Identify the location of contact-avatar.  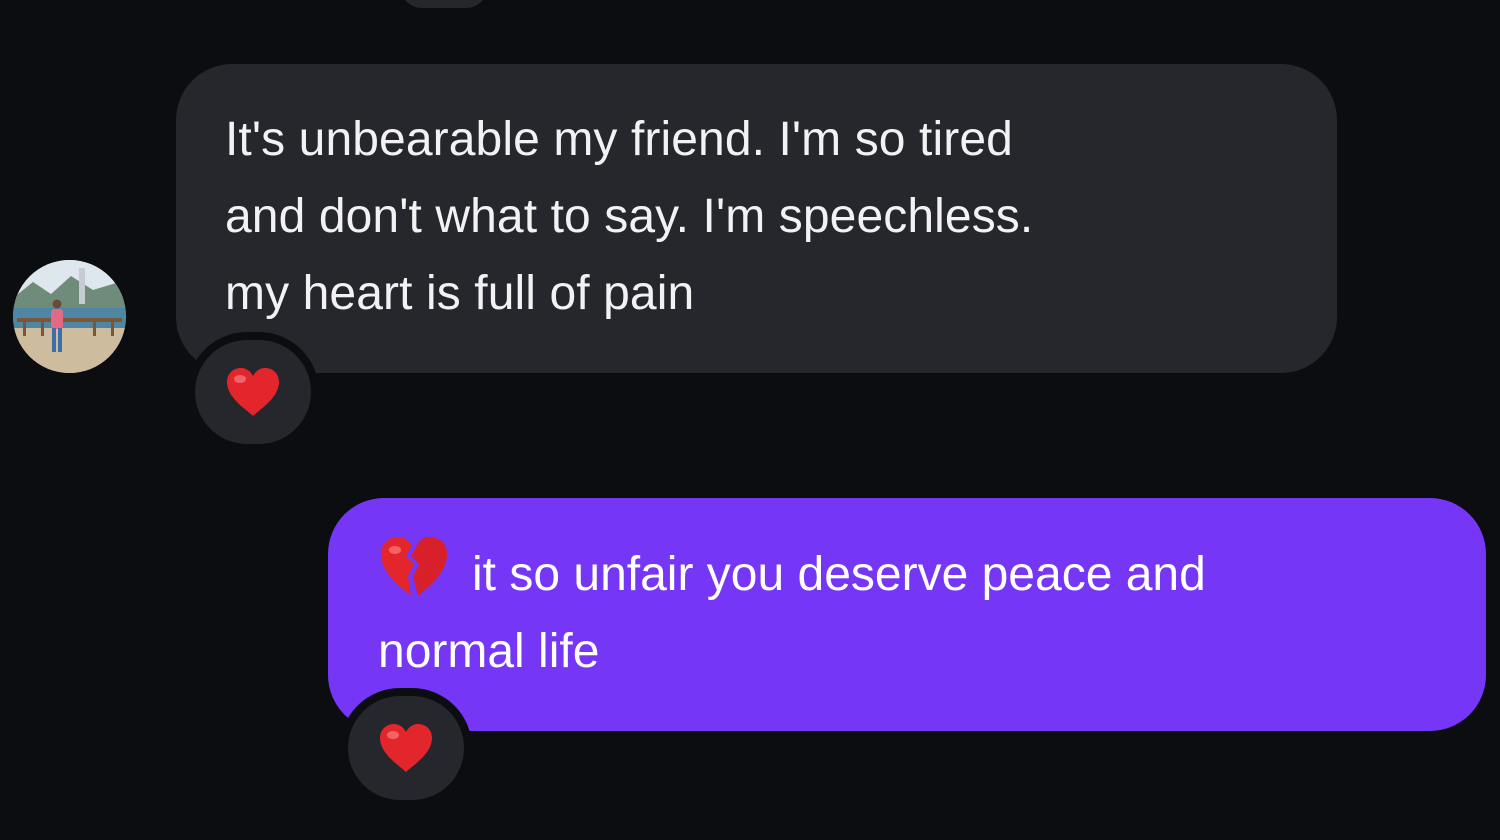
(69, 316).